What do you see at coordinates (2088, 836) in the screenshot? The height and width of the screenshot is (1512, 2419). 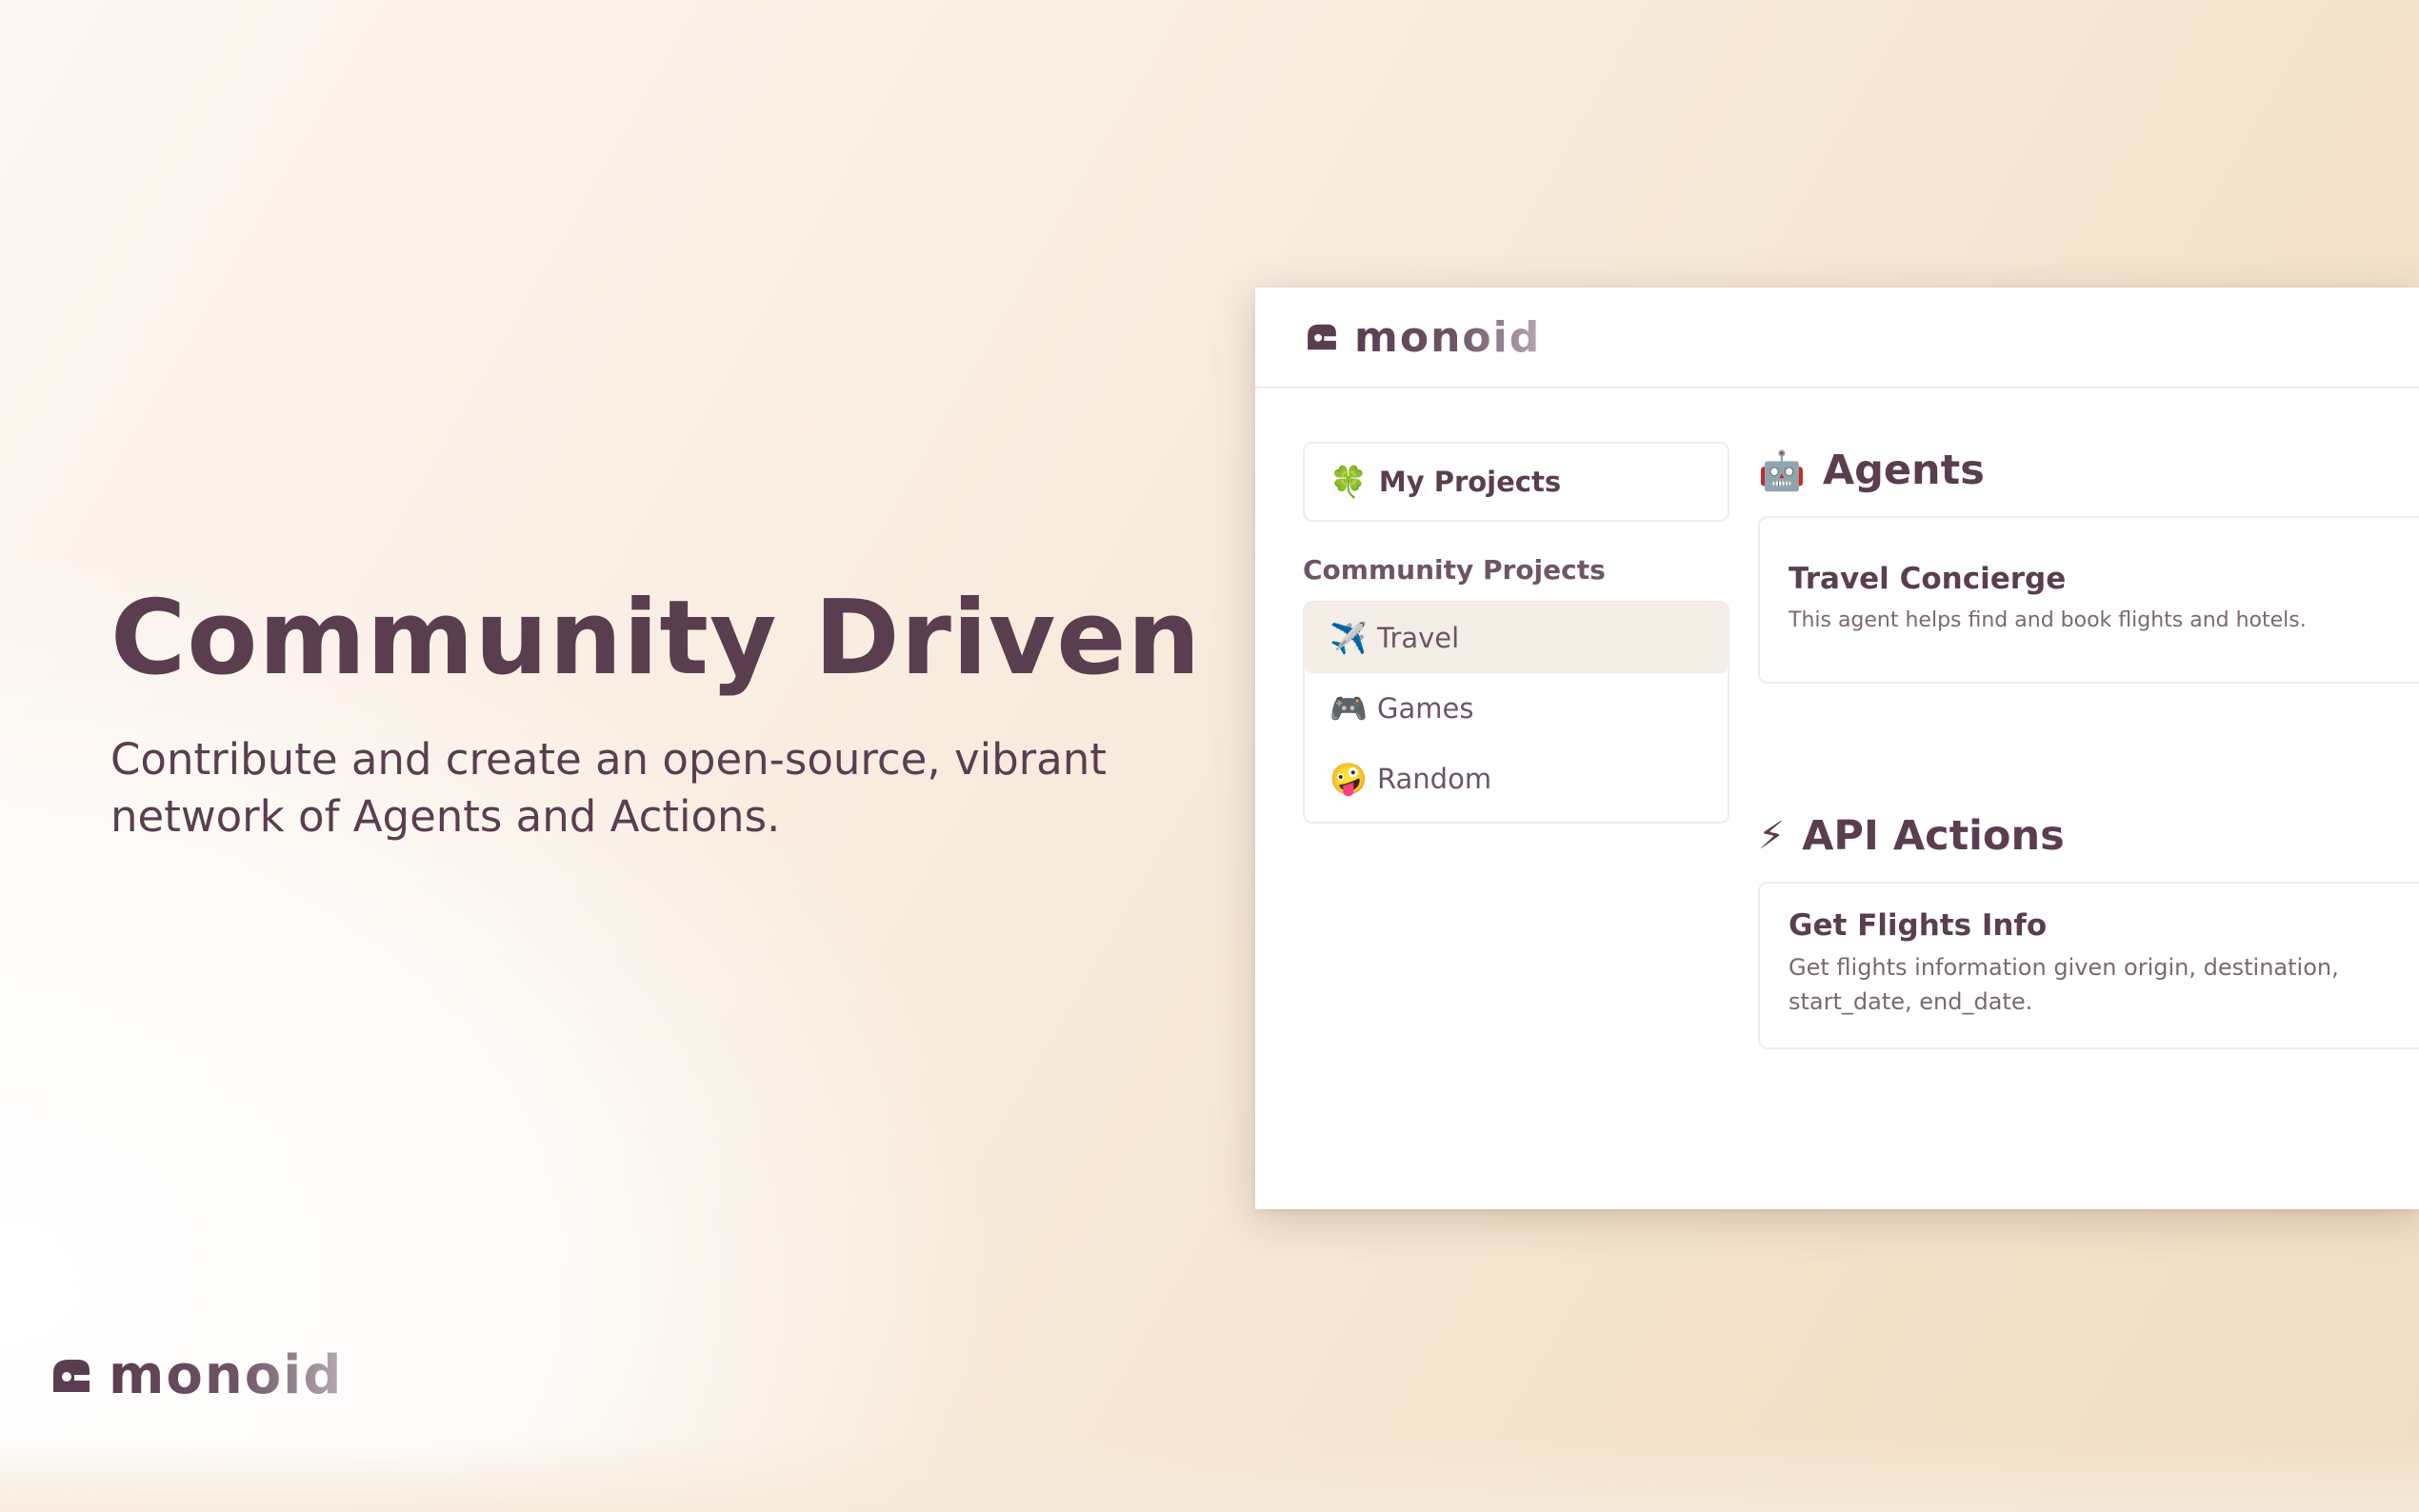 I see `api-actions-heading: ⚡ API Actions` at bounding box center [2088, 836].